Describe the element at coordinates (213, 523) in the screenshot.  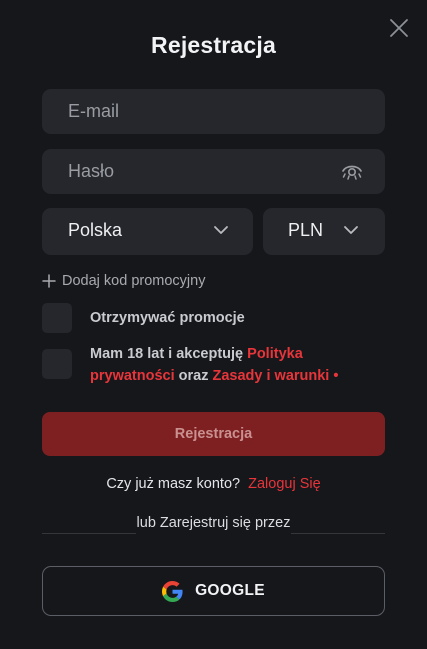
I see `social-divider-text: lub Zarejestruj się przez` at that location.